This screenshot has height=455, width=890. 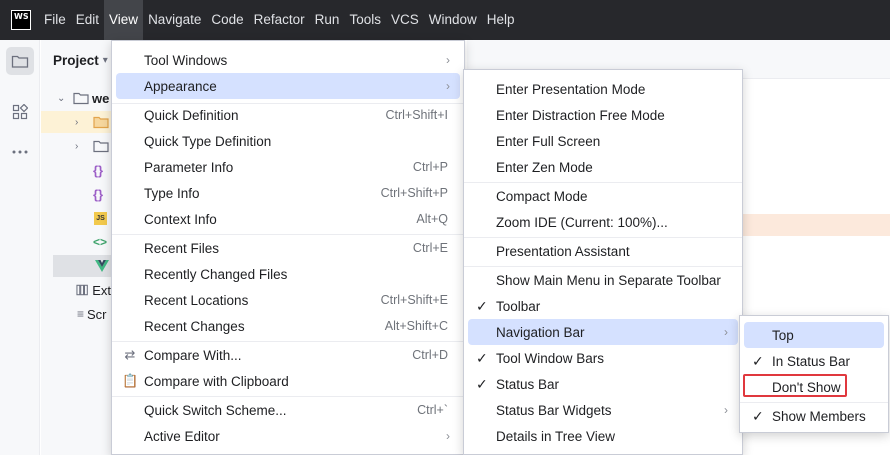 I want to click on webstorm-logo-icon: WS, so click(x=21, y=20).